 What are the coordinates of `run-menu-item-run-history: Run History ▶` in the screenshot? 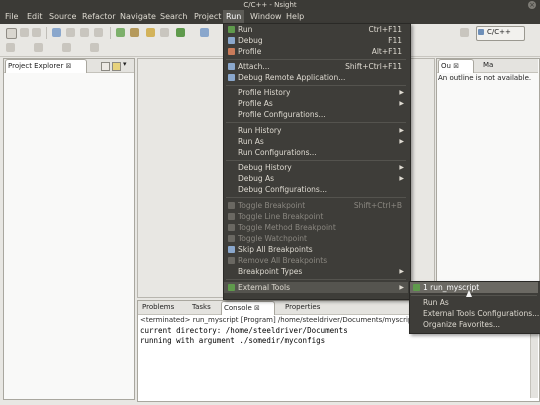 It's located at (316, 130).